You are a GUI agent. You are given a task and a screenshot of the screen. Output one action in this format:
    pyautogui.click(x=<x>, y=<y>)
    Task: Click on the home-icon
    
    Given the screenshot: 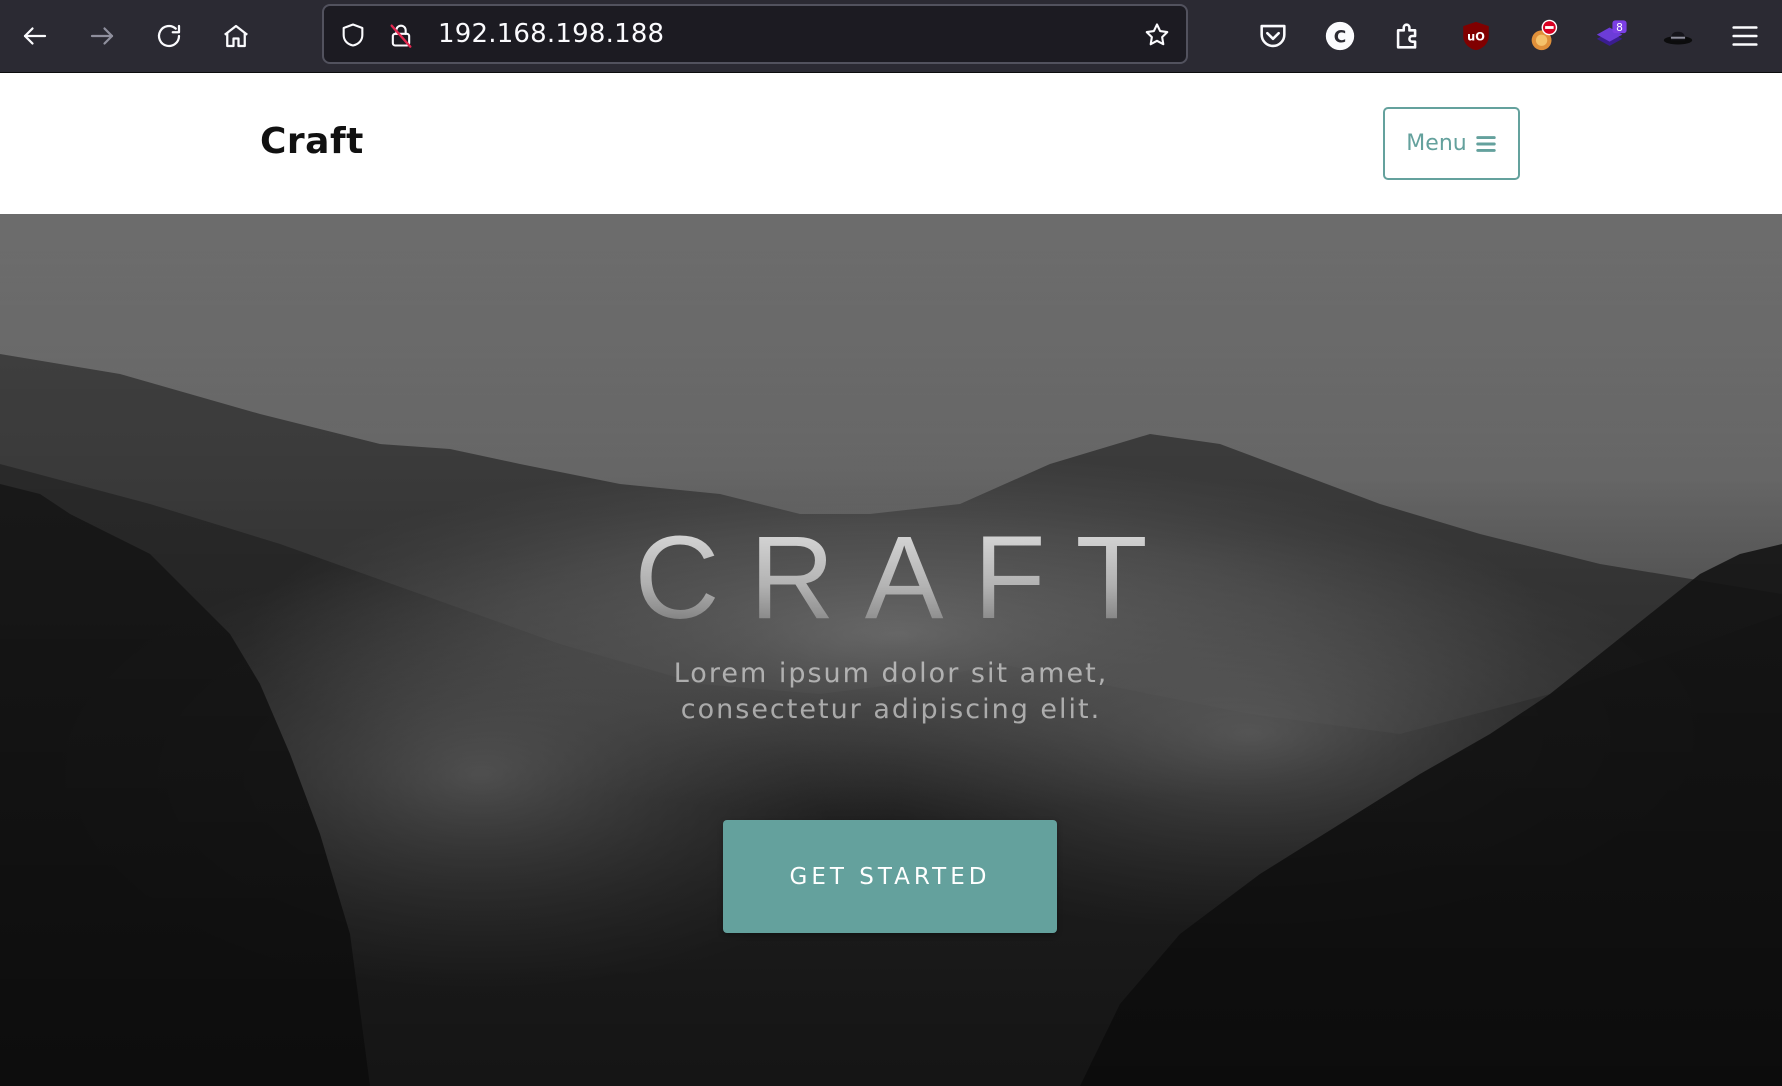 What is the action you would take?
    pyautogui.click(x=236, y=36)
    